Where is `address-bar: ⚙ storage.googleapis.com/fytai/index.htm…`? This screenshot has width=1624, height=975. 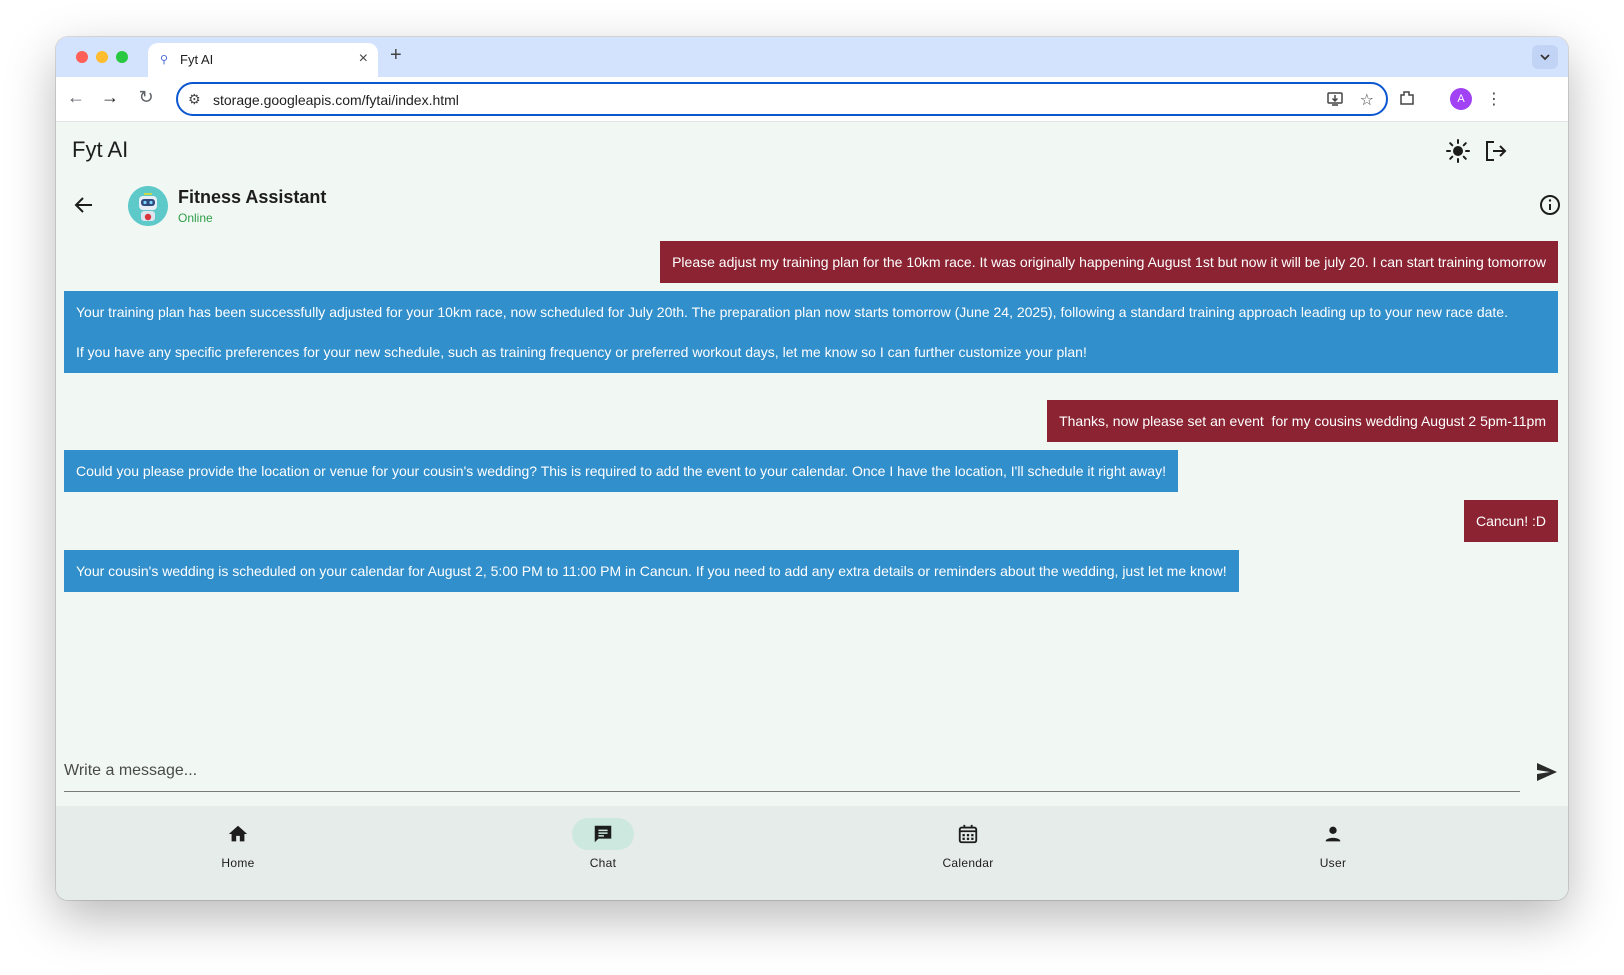 address-bar: ⚙ storage.googleapis.com/fytai/index.htm… is located at coordinates (782, 99).